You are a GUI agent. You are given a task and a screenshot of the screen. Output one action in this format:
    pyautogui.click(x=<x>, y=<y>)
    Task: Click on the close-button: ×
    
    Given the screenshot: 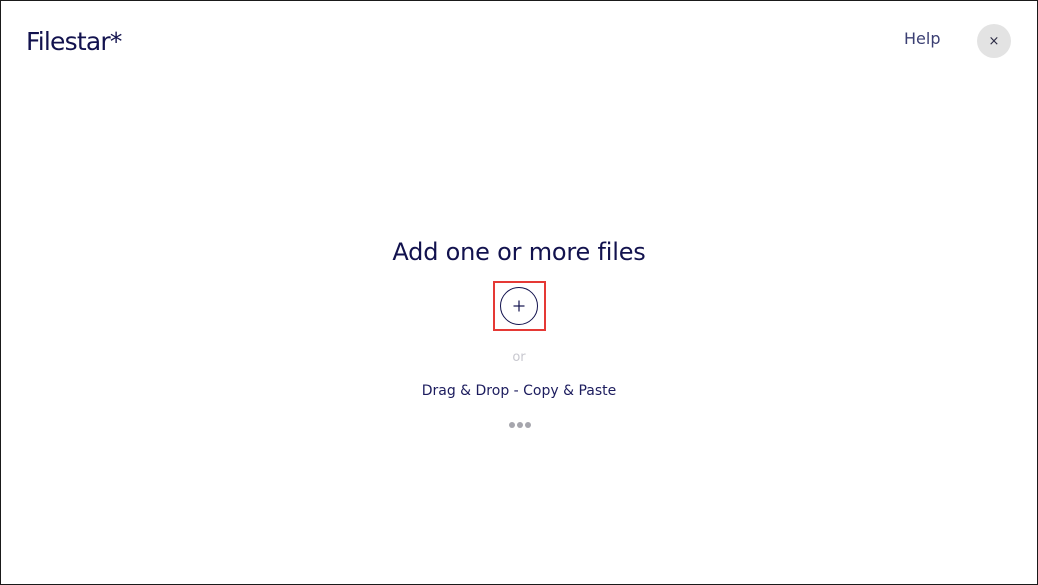 What is the action you would take?
    pyautogui.click(x=994, y=41)
    